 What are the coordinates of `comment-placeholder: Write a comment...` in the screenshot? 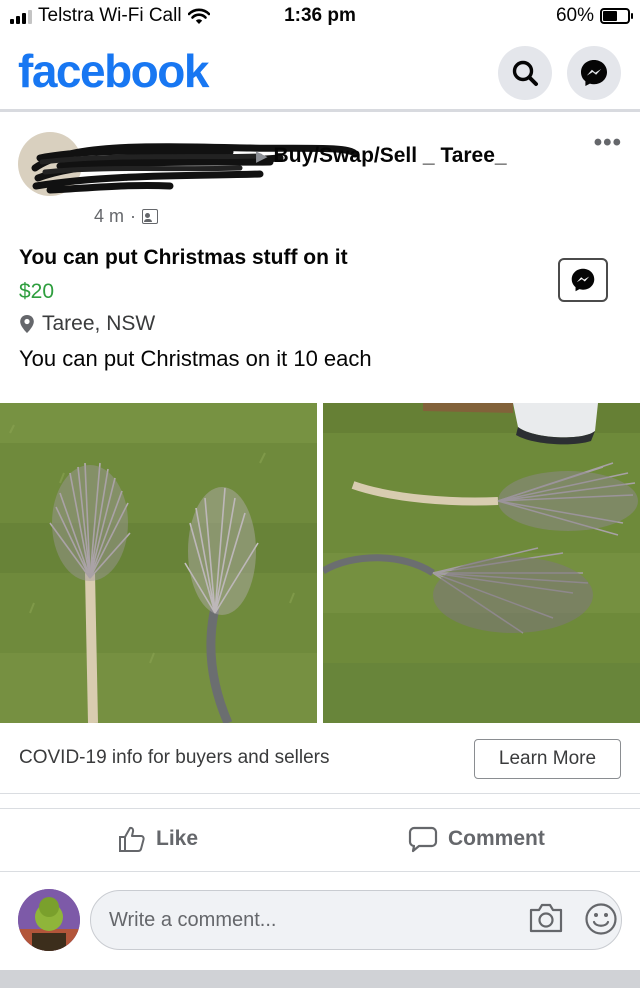 It's located at (193, 919).